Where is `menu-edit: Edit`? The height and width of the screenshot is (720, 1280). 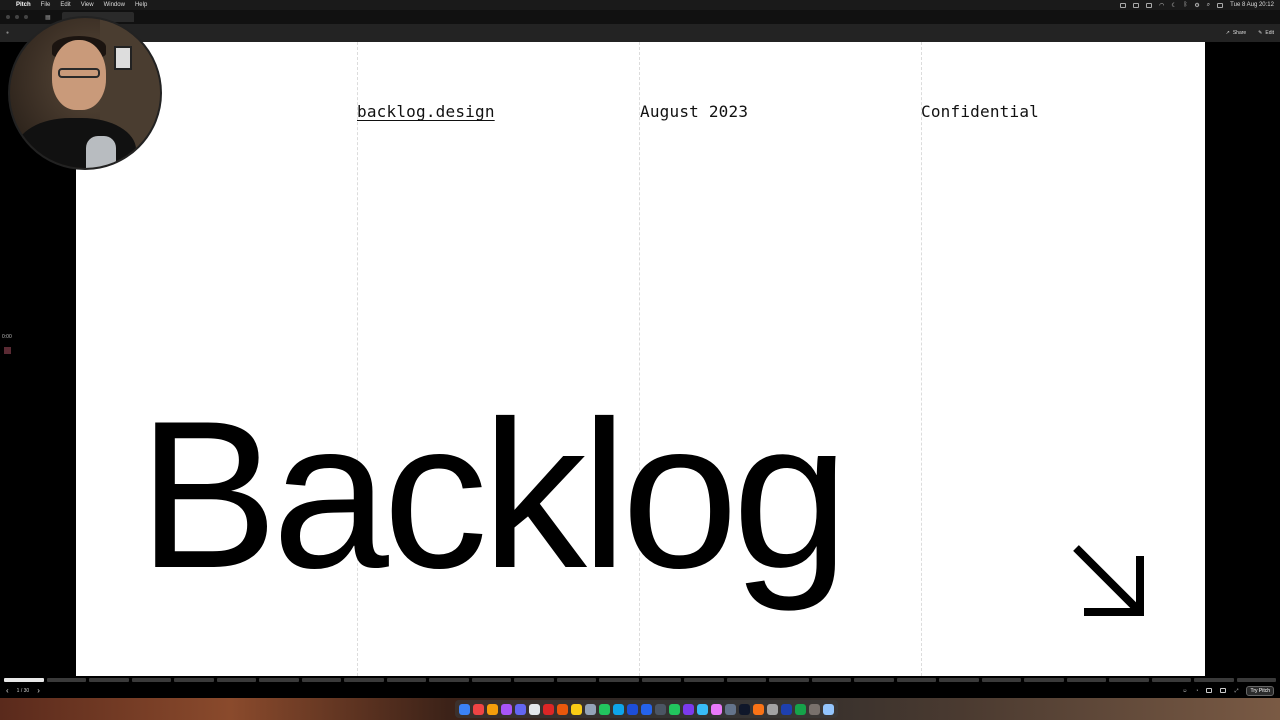 menu-edit: Edit is located at coordinates (65, 5).